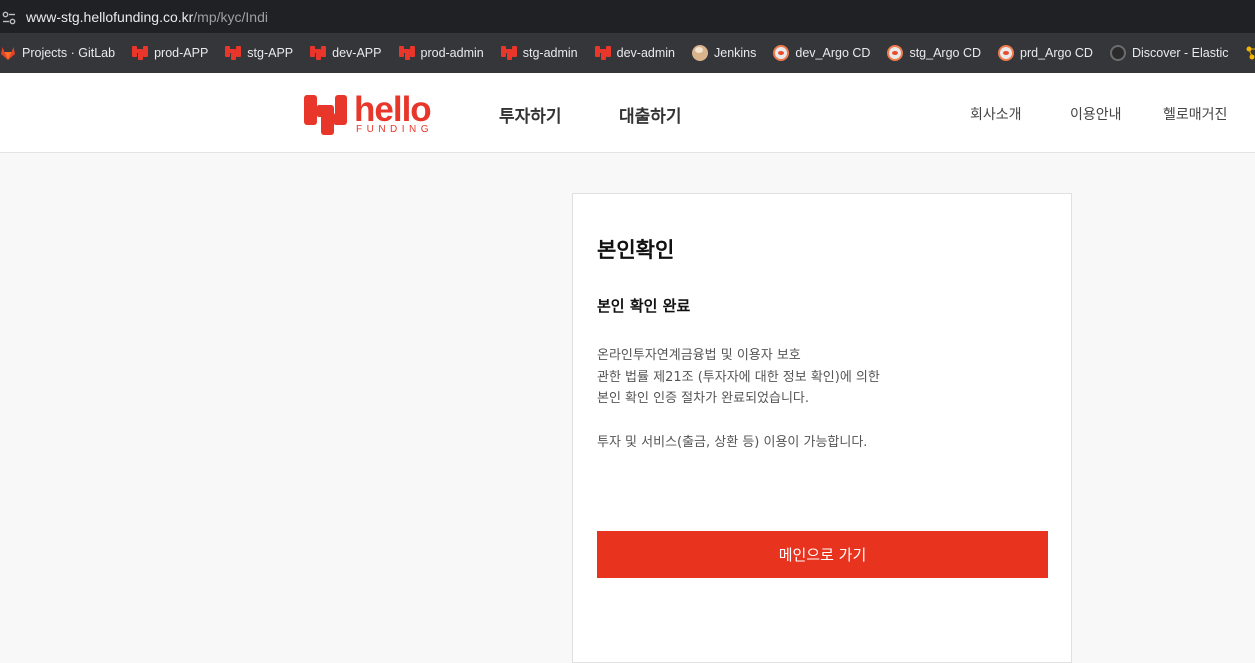  I want to click on bookmark-item: dev-admin, so click(635, 53).